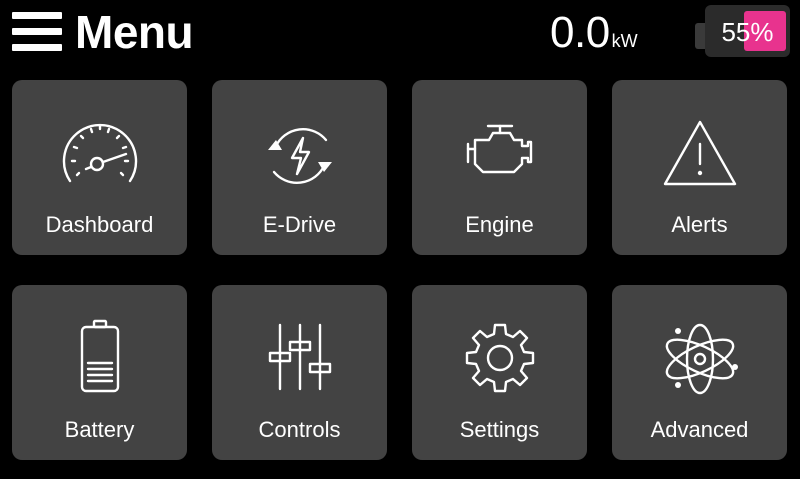 The image size is (800, 479). I want to click on tile-label: Advanced, so click(699, 429).